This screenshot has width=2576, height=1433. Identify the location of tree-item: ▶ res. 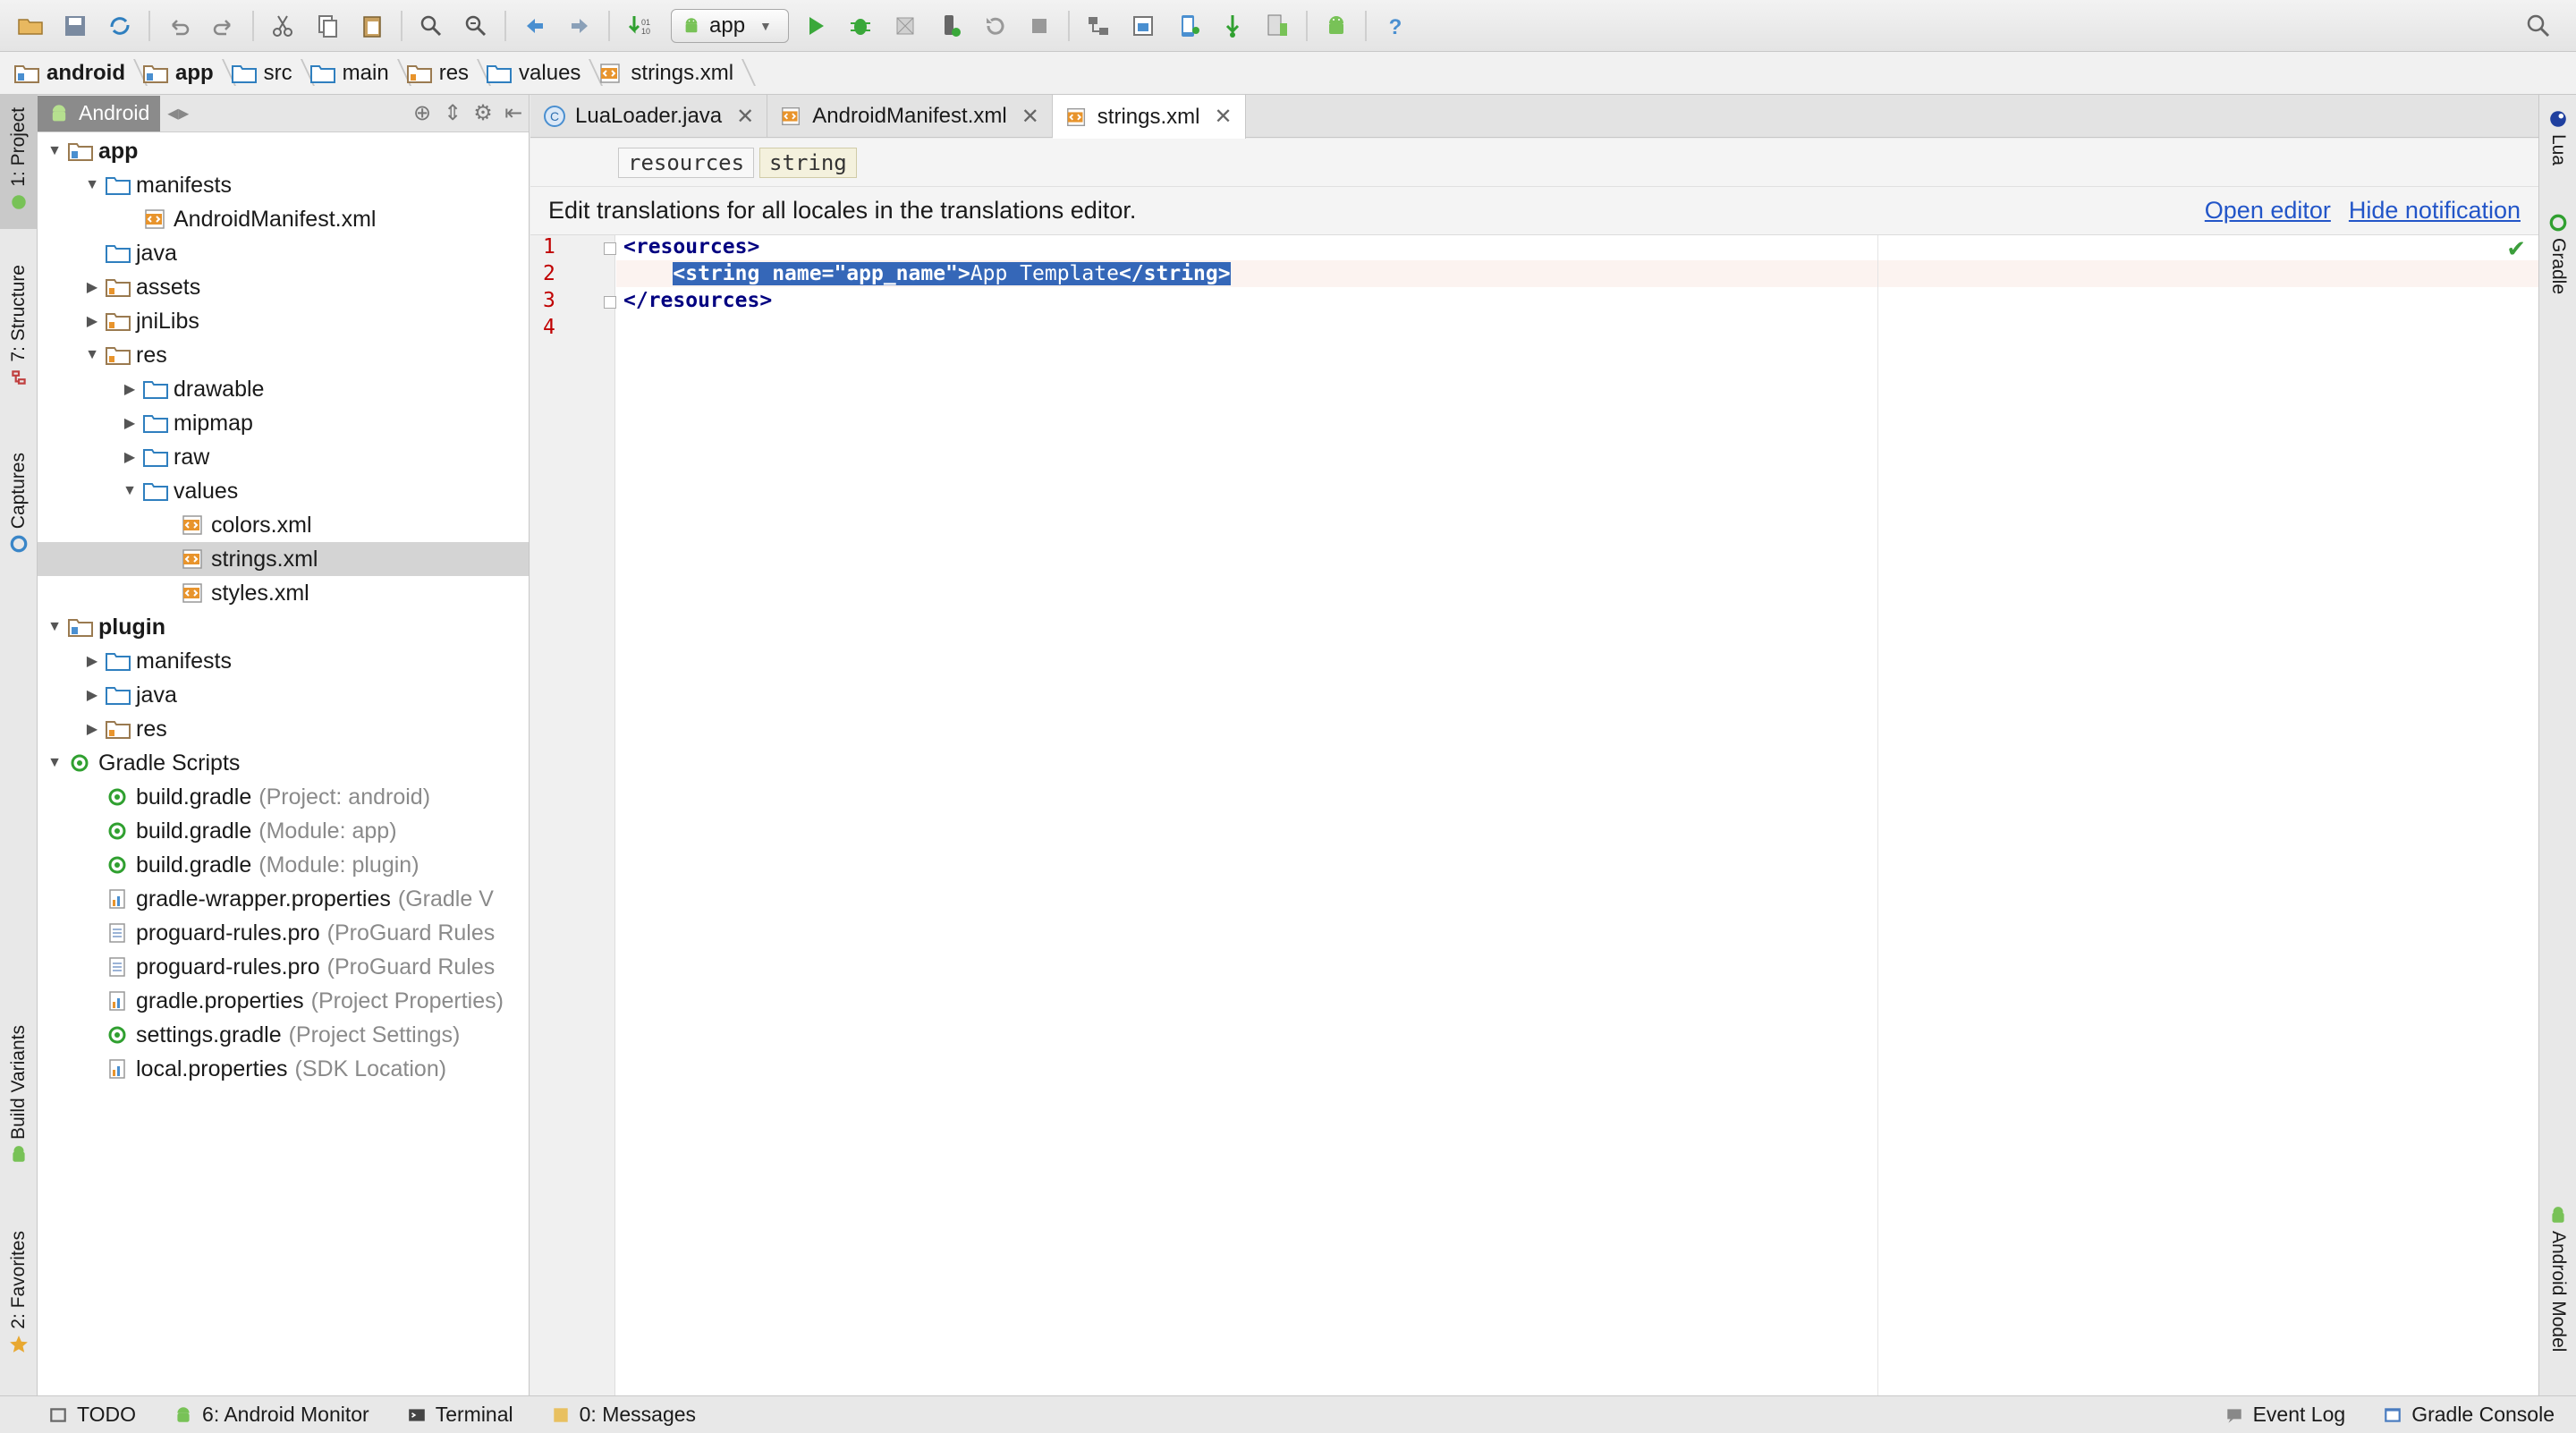
(283, 729).